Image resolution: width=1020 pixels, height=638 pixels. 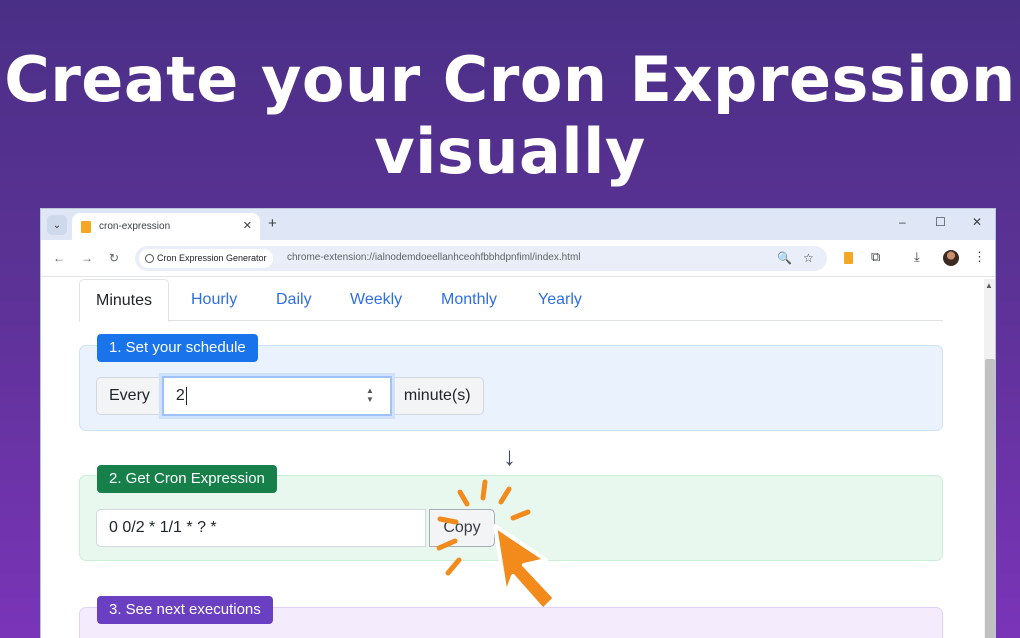 What do you see at coordinates (180, 395) in the screenshot?
I see `minutes-value: 2` at bounding box center [180, 395].